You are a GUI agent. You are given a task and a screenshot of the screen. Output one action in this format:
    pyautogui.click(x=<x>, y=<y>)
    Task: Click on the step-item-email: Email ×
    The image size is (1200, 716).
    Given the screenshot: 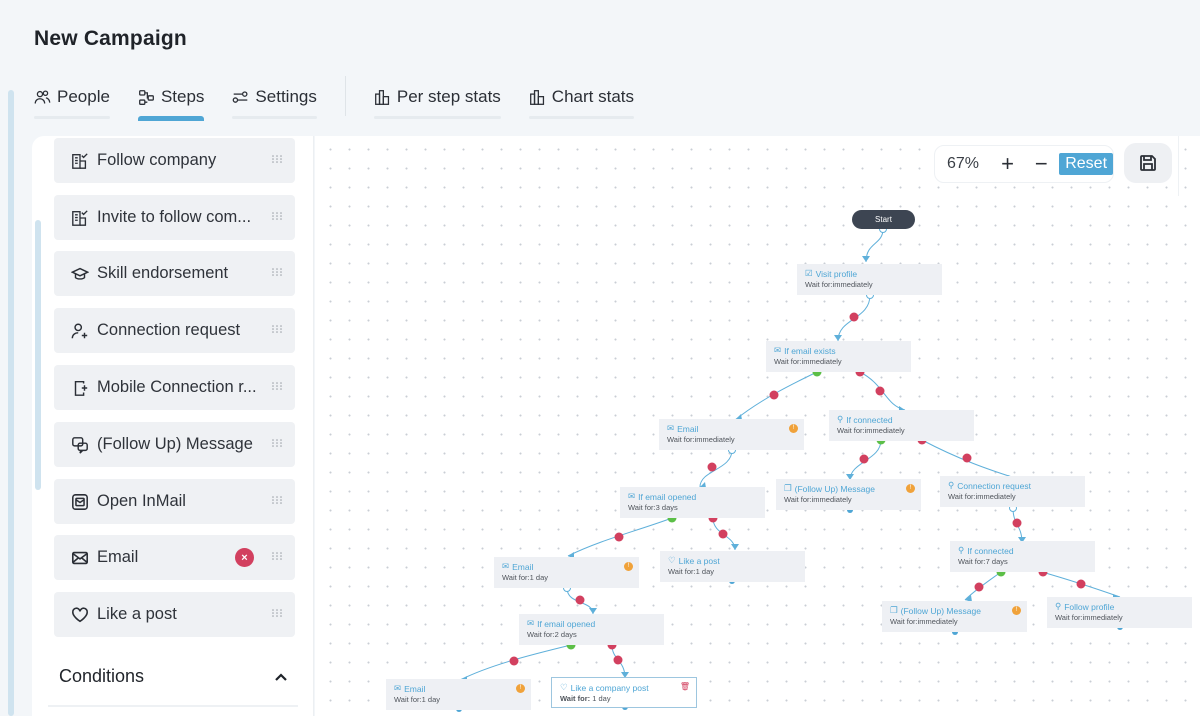 What is the action you would take?
    pyautogui.click(x=174, y=557)
    